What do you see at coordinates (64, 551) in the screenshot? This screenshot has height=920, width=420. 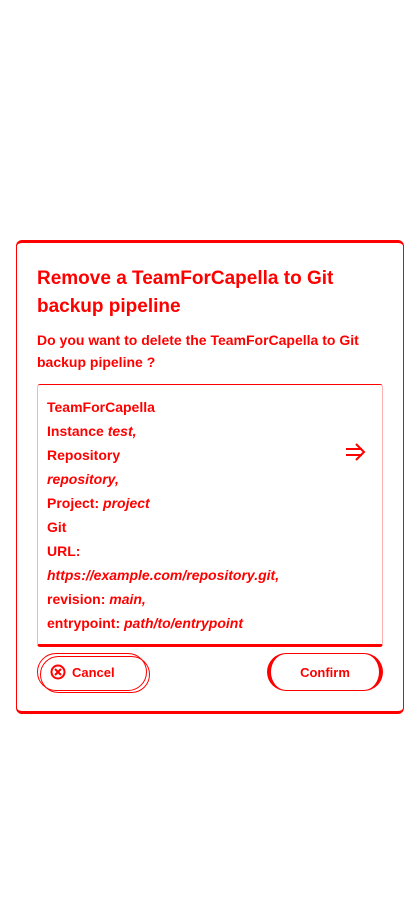 I see `url-label: URL:` at bounding box center [64, 551].